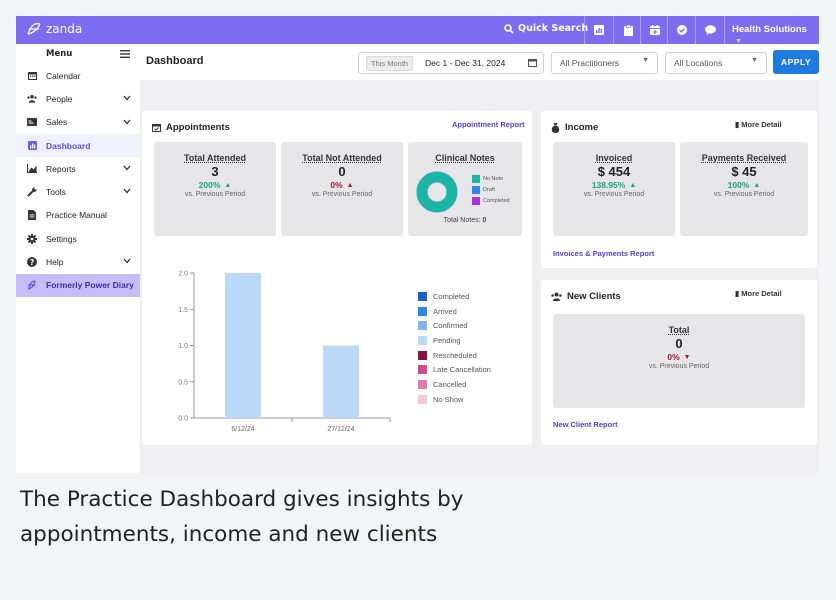  What do you see at coordinates (608, 185) in the screenshot?
I see `stat-change-value: 138.95%` at bounding box center [608, 185].